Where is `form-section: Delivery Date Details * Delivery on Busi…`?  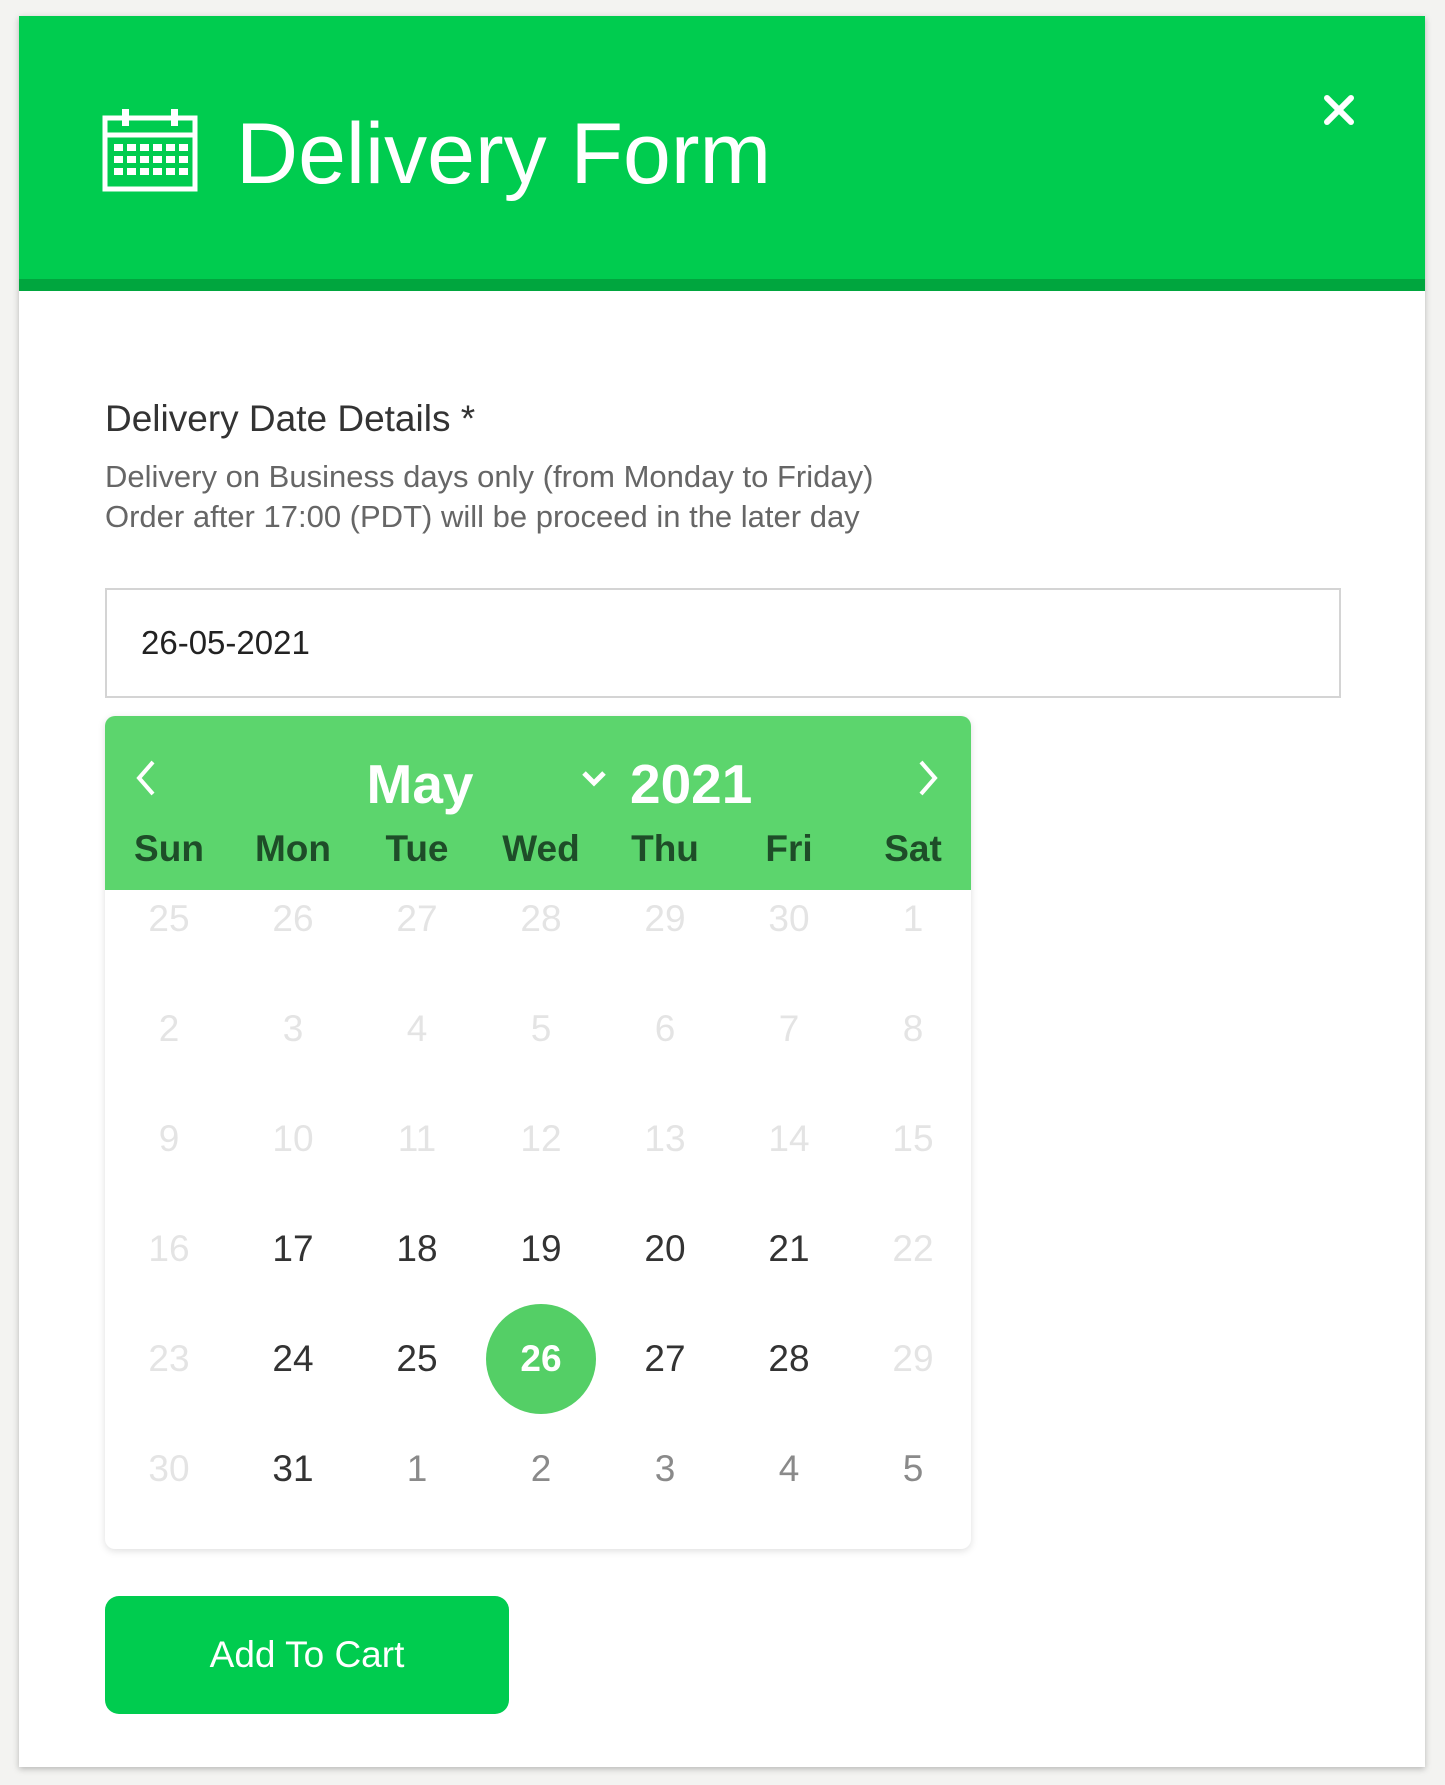
form-section: Delivery Date Details * Delivery on Busi… is located at coordinates (725, 468).